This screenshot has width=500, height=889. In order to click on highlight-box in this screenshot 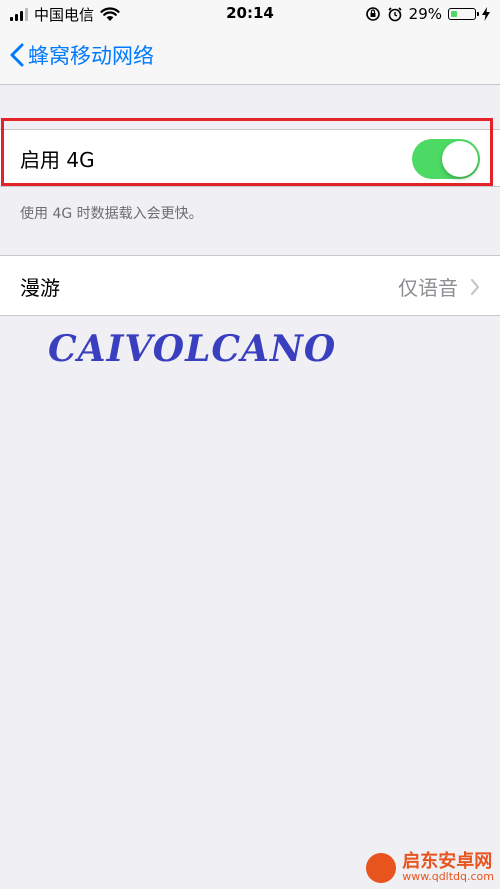, I will do `click(247, 152)`.